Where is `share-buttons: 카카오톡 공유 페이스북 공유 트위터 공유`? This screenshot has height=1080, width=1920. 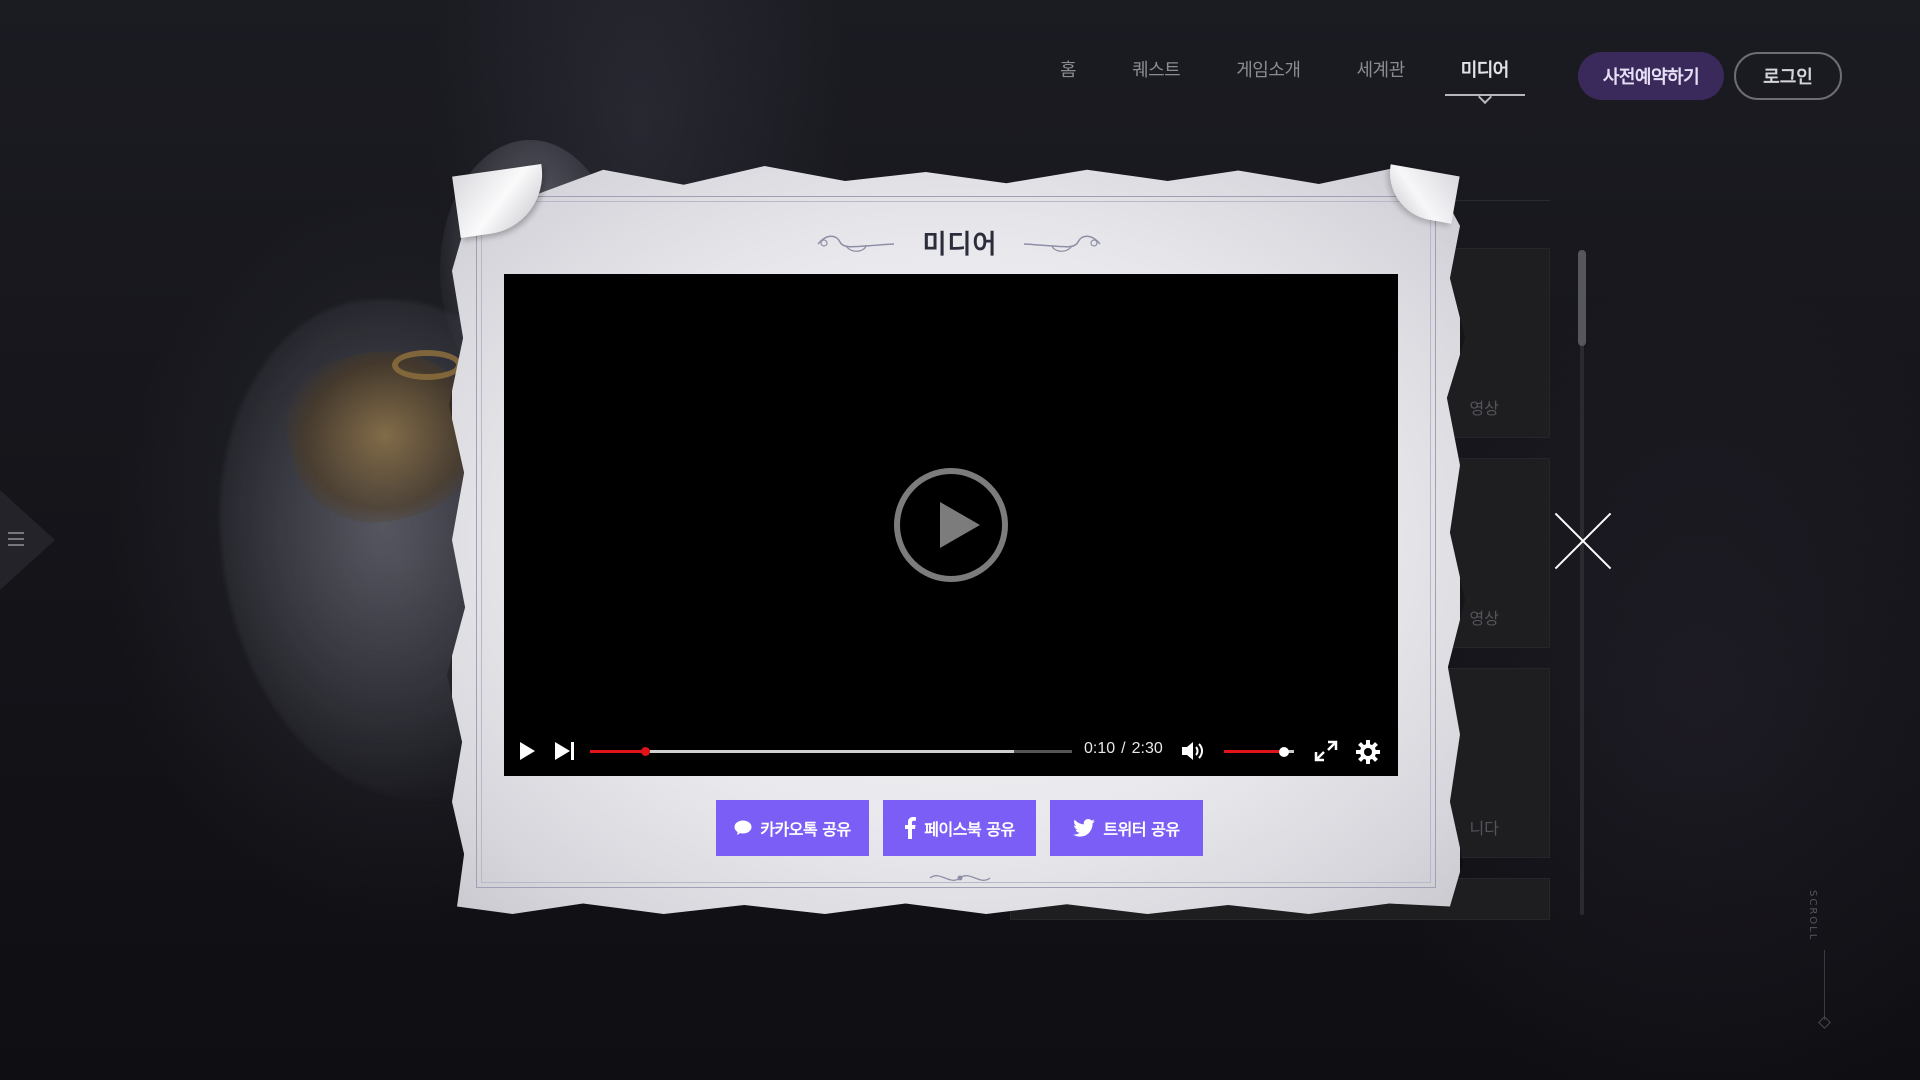
share-buttons: 카카오톡 공유 페이스북 공유 트위터 공유 is located at coordinates (959, 828).